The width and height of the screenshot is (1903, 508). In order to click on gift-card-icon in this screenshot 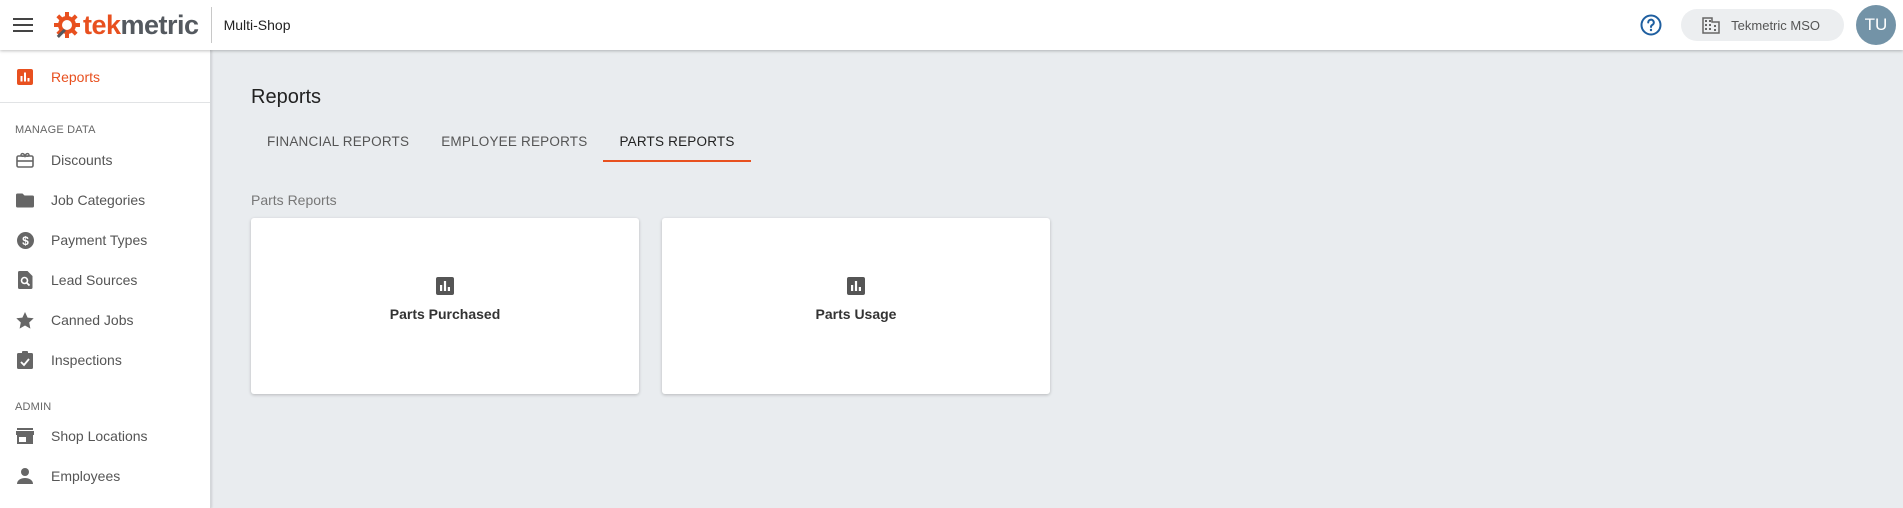, I will do `click(25, 160)`.